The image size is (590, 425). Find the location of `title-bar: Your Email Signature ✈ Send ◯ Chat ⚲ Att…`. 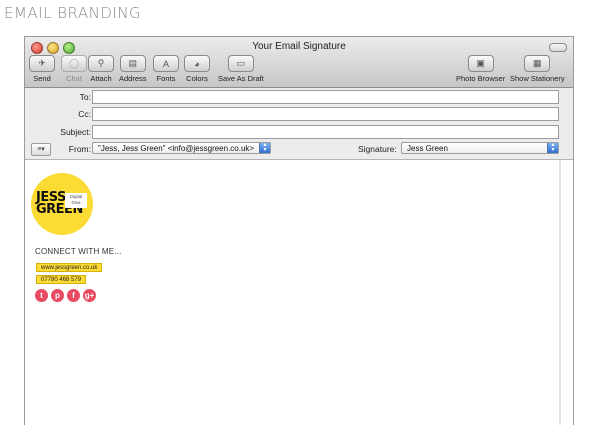

title-bar: Your Email Signature ✈ Send ◯ Chat ⚲ Att… is located at coordinates (299, 62).